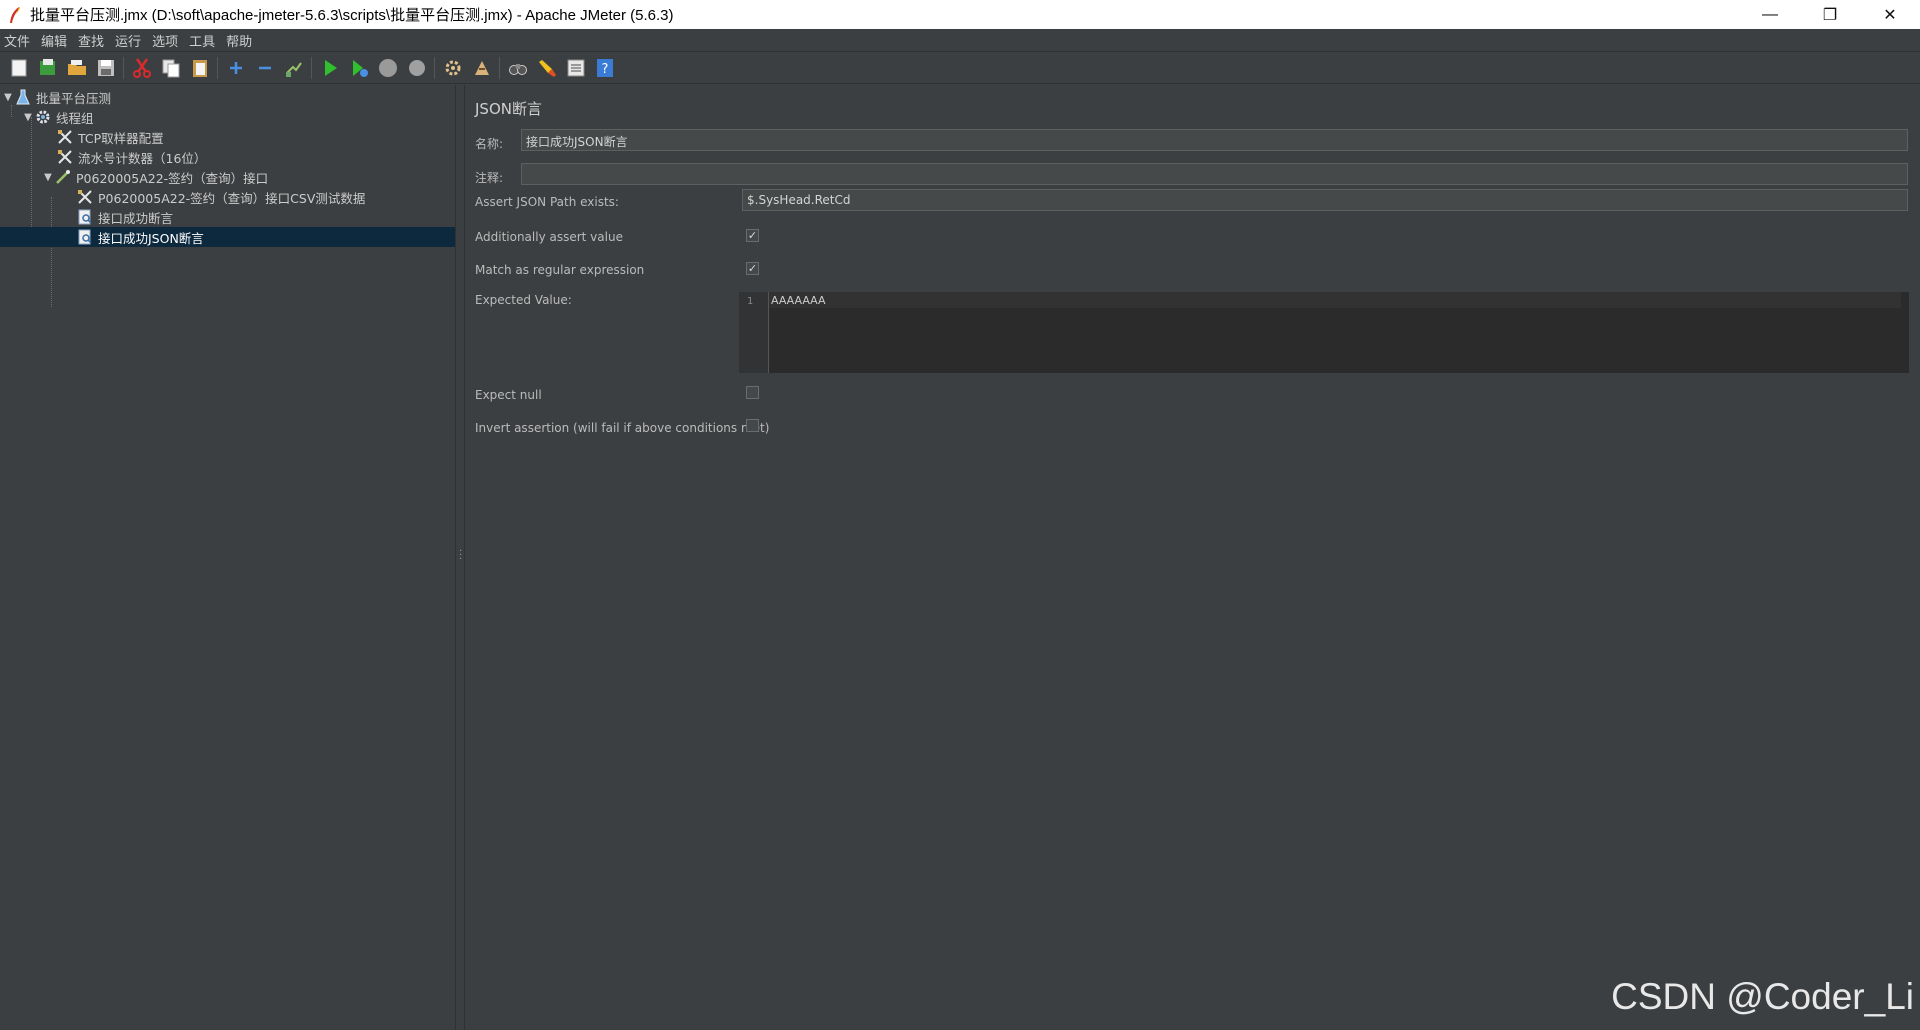 The width and height of the screenshot is (1920, 1030). Describe the element at coordinates (1762, 996) in the screenshot. I see `watermark: CSDN @Coder_Li` at that location.